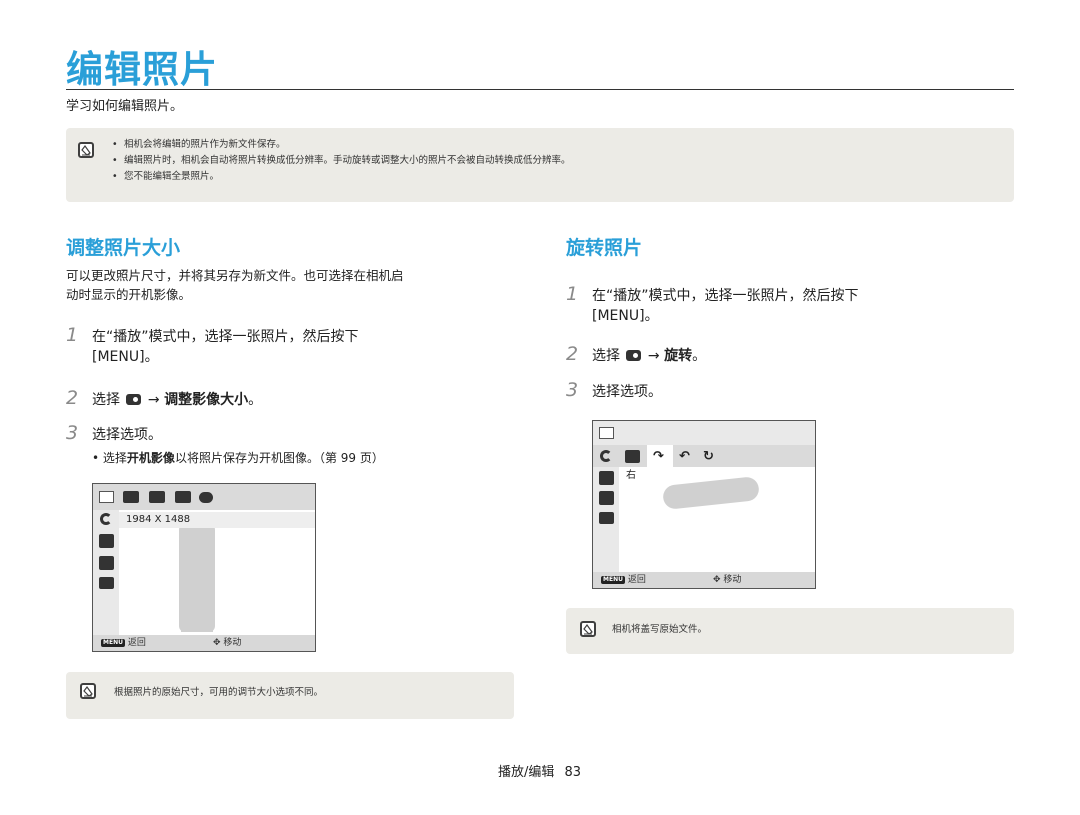 The width and height of the screenshot is (1080, 815). Describe the element at coordinates (125, 357) in the screenshot. I see `resize-step-1-cont: [MENU]。` at that location.